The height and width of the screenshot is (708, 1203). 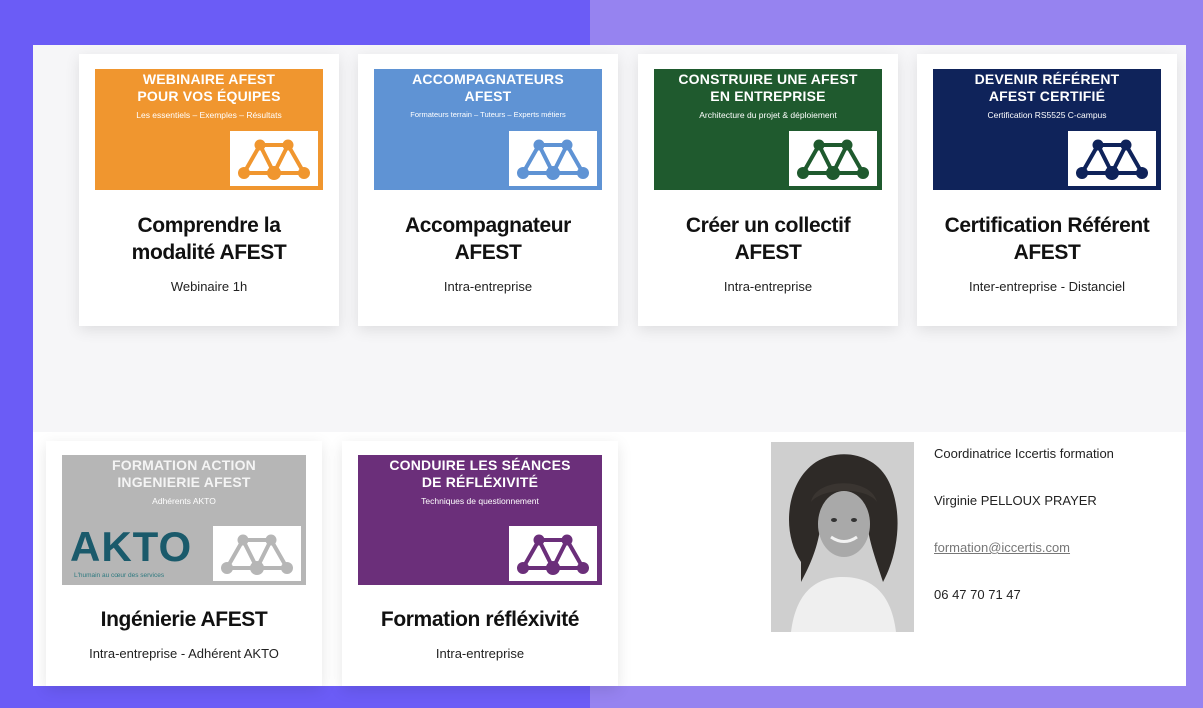 I want to click on course-title: Certification Référent AFEST, so click(x=1047, y=239).